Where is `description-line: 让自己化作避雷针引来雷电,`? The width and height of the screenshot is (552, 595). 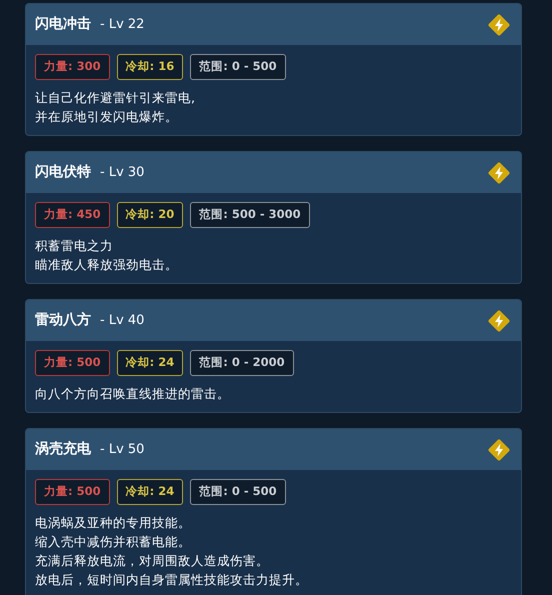
description-line: 让自己化作避雷针引来雷电, is located at coordinates (115, 98).